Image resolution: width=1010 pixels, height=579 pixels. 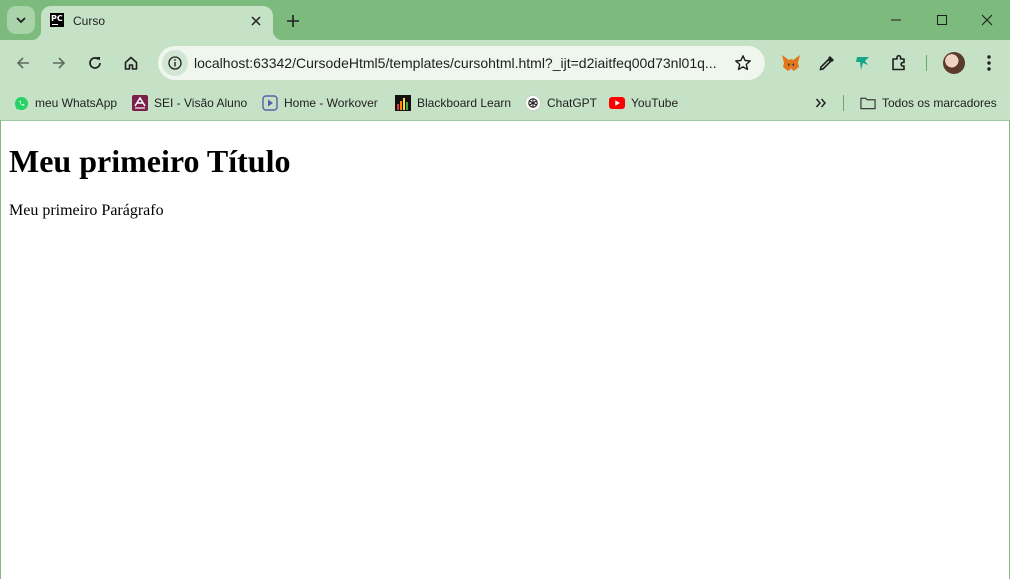 I want to click on menu-button, so click(x=989, y=63).